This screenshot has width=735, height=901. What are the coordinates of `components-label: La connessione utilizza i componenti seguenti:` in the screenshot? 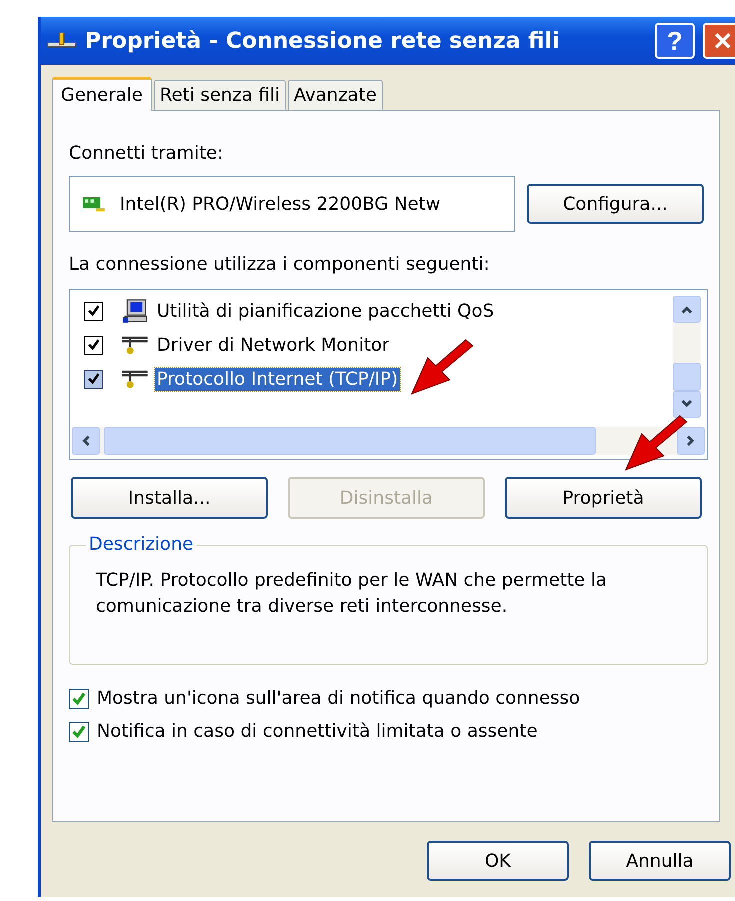 It's located at (280, 264).